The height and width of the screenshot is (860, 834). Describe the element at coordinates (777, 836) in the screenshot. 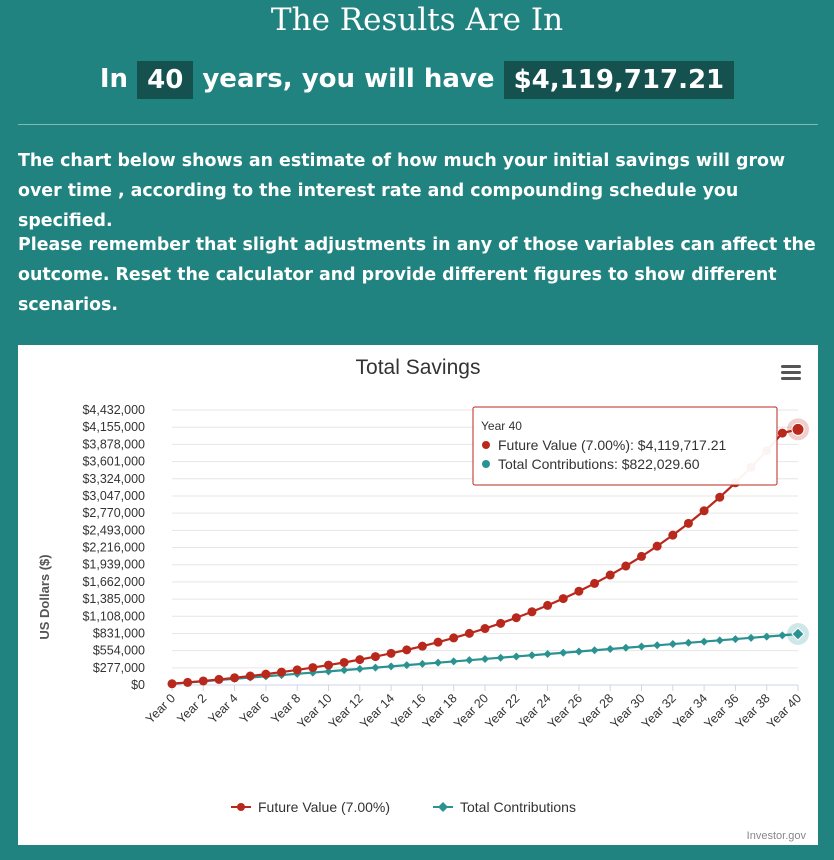

I see `chart-credits: Investor.gov` at that location.